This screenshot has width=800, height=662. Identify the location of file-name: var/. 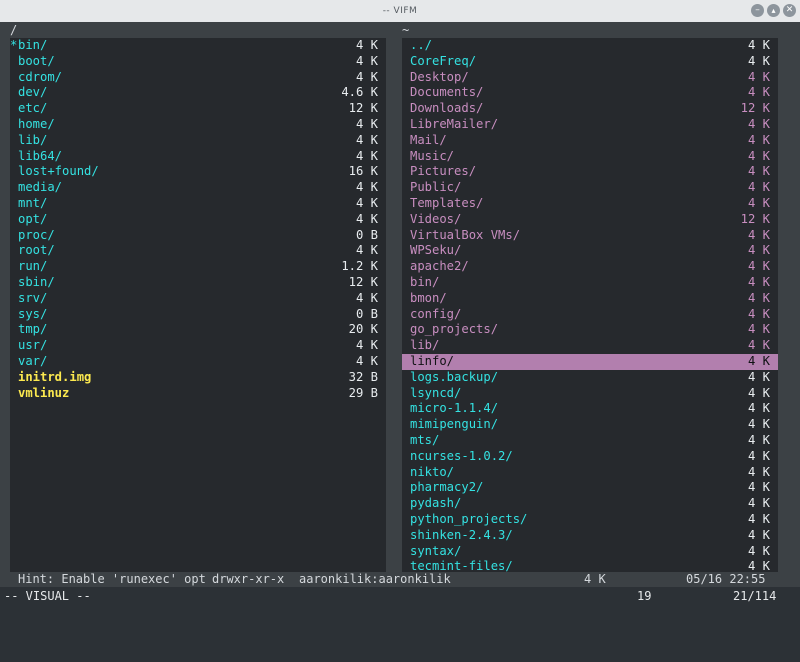
(33, 360).